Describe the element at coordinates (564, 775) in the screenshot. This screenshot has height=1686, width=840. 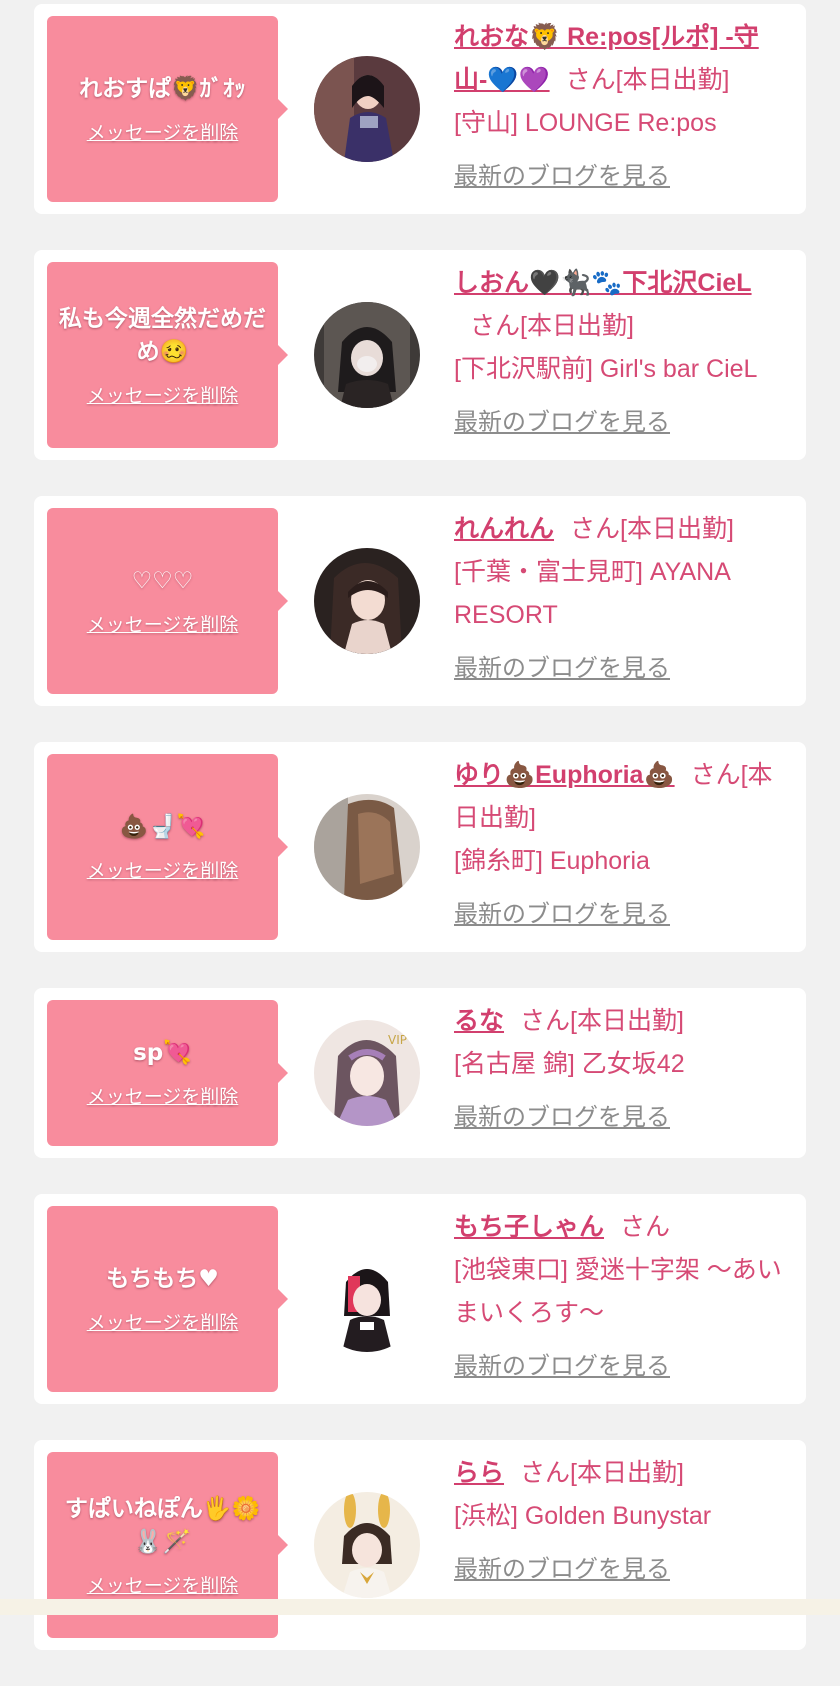
I see `cast-name-link: ゆり💩Euphoria💩` at that location.